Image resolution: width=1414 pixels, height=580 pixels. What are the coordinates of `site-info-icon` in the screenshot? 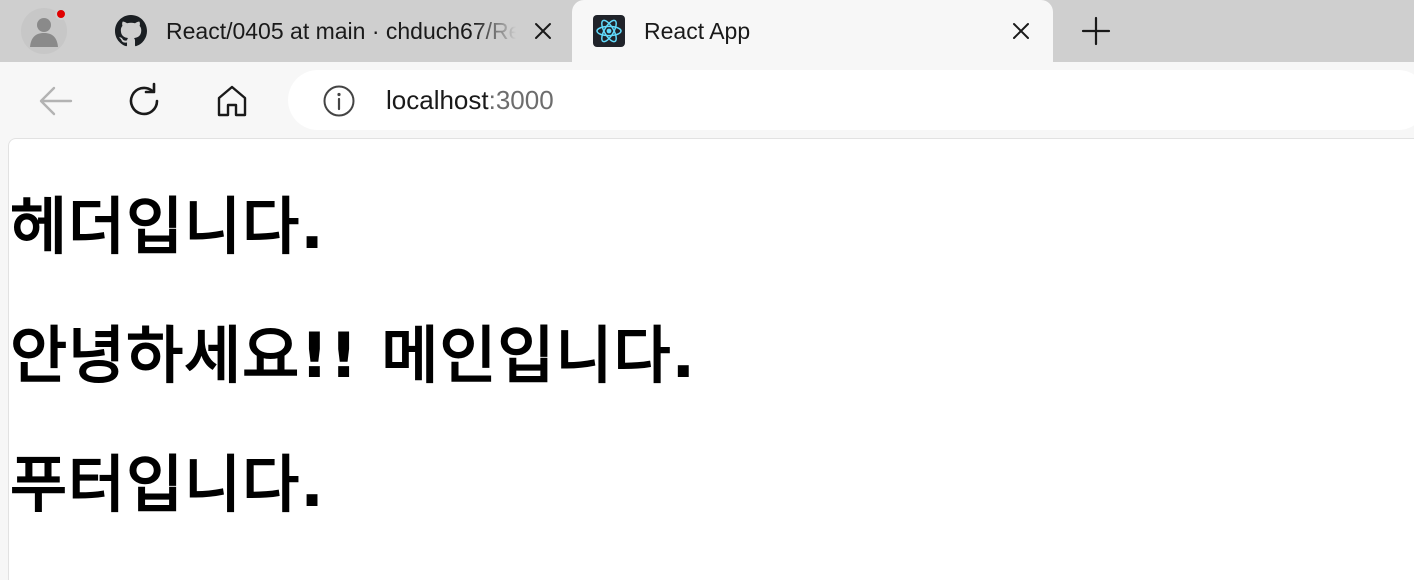 It's located at (339, 101).